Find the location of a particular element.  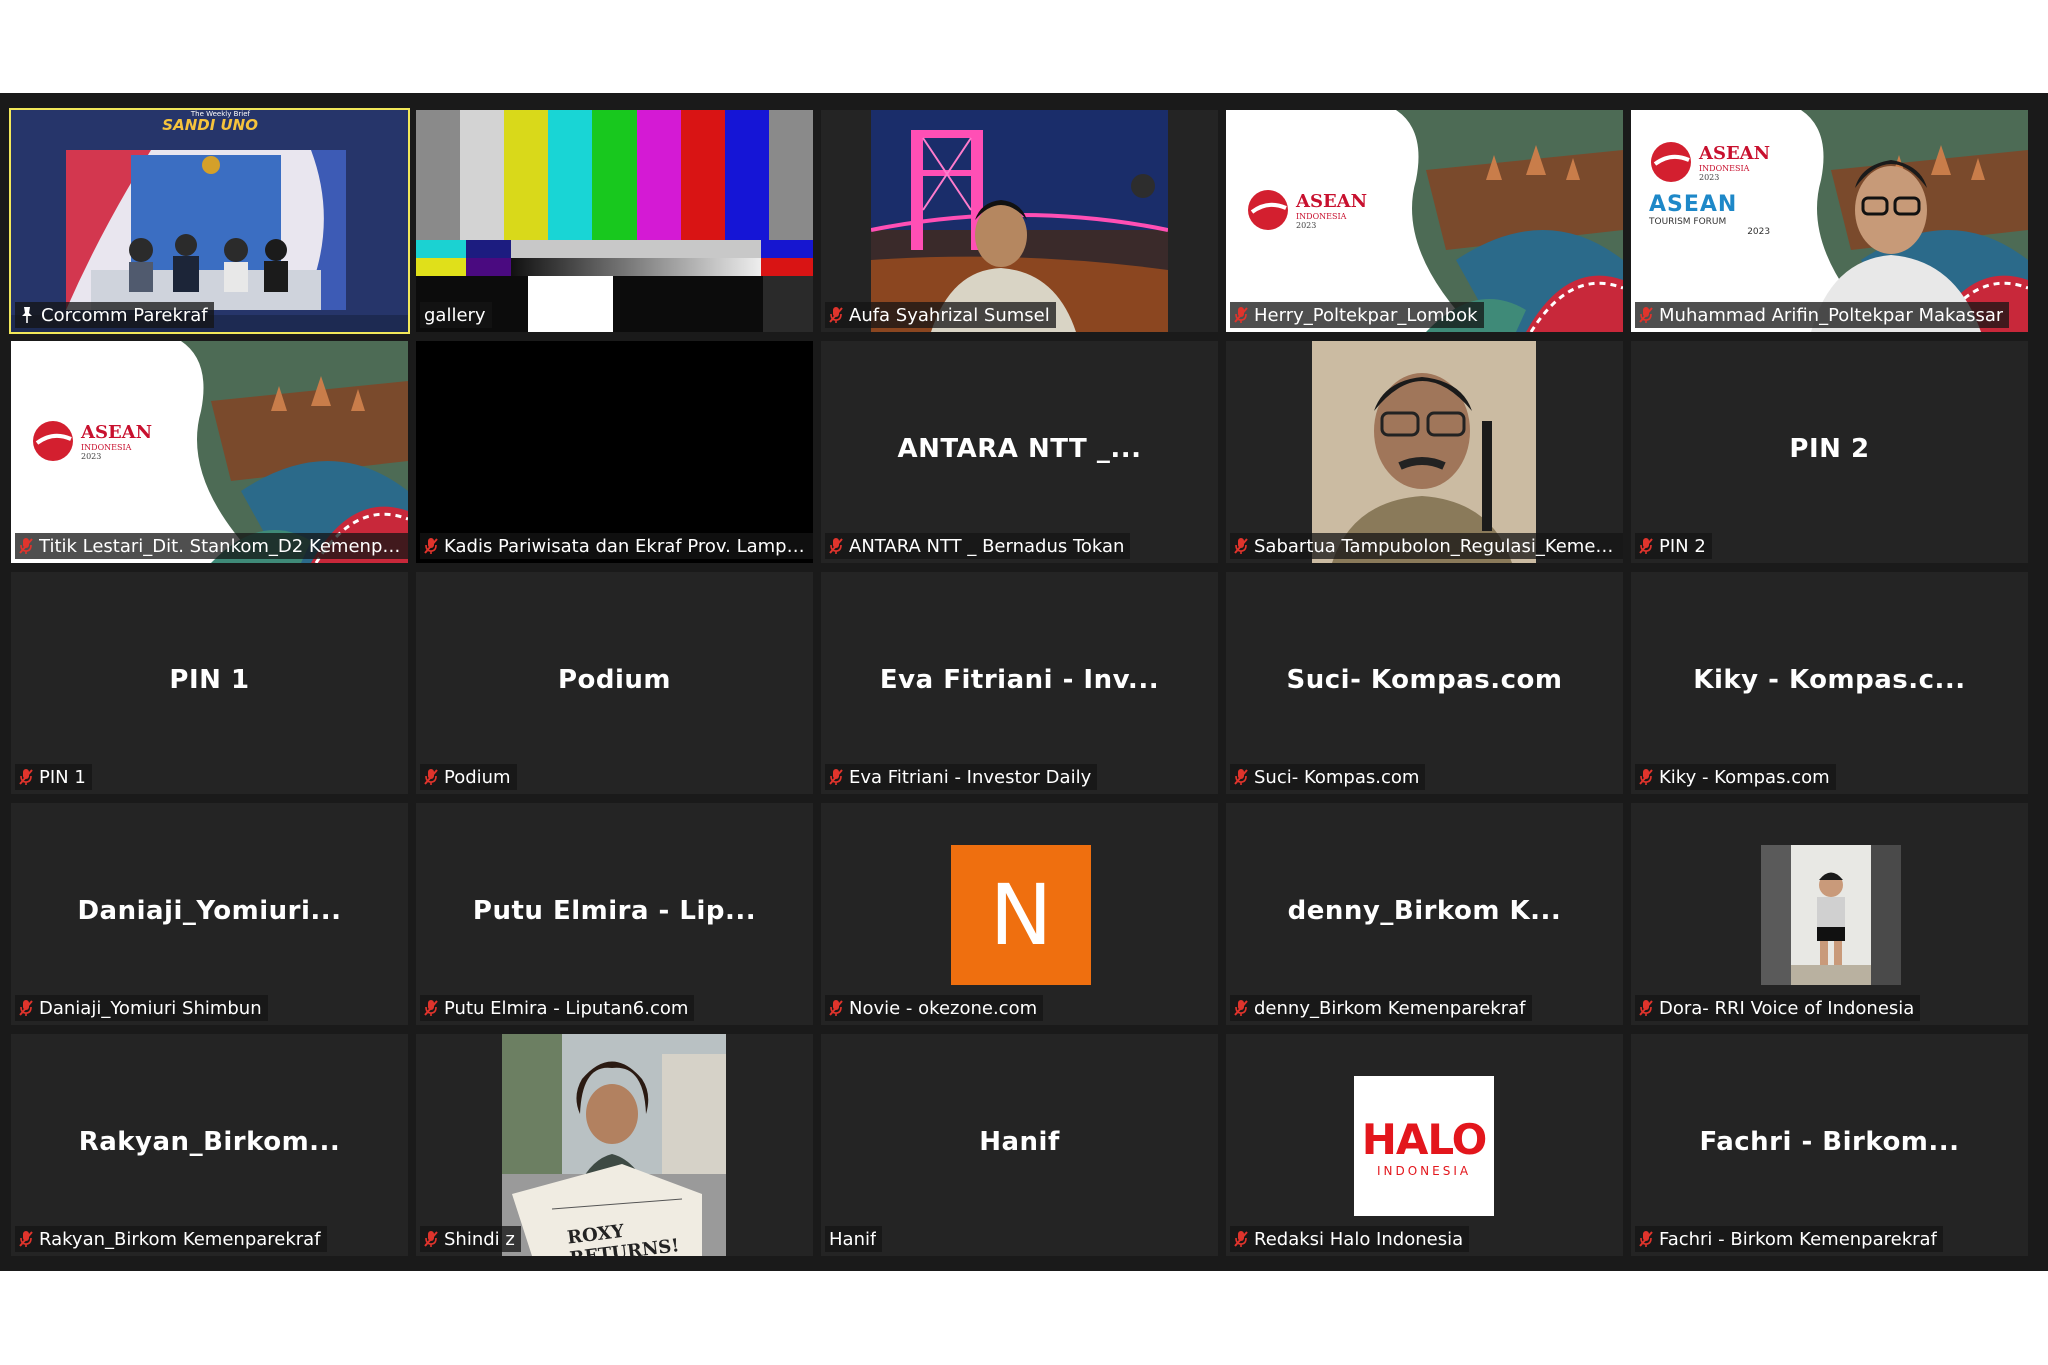

participant-name-label: PIN 1 is located at coordinates (53, 777).